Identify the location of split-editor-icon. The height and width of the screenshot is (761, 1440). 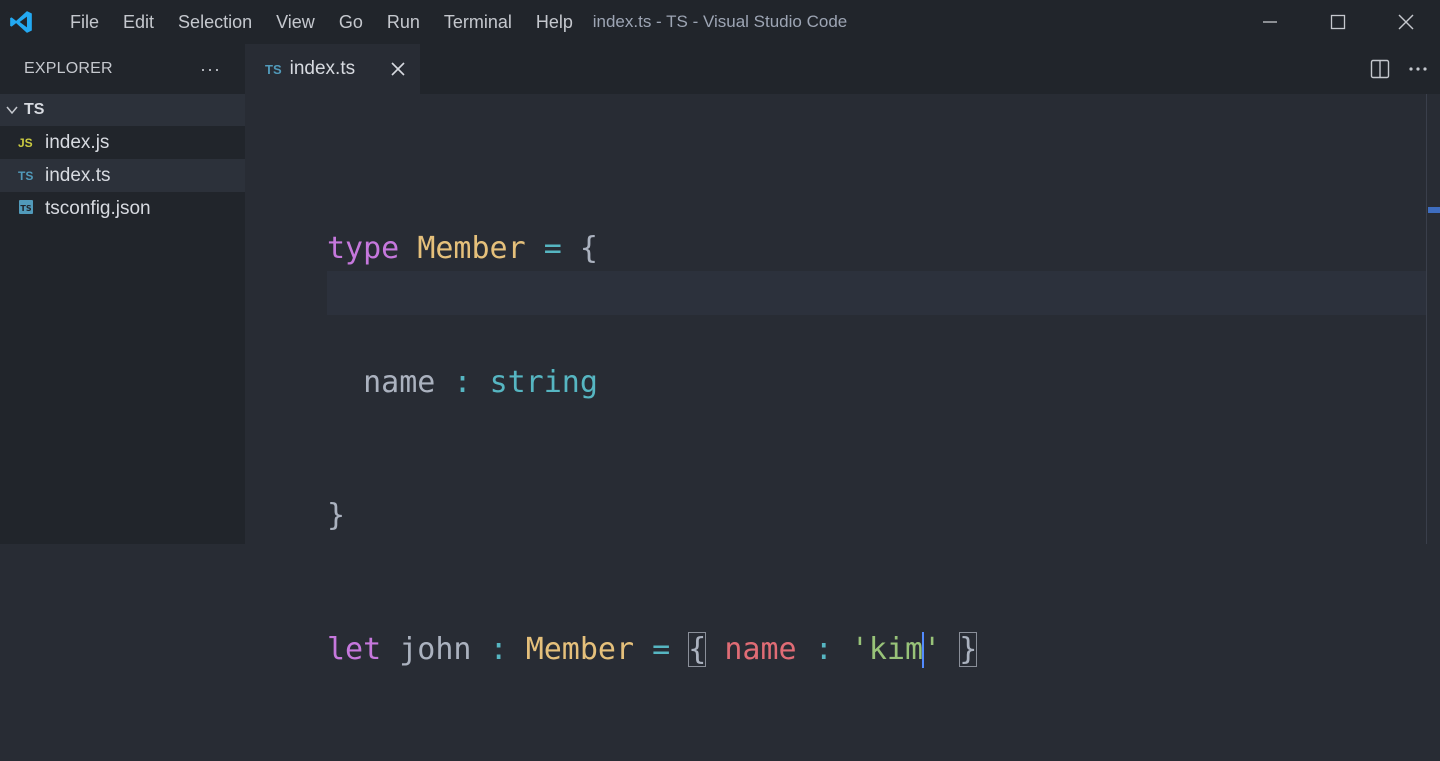
(1380, 69).